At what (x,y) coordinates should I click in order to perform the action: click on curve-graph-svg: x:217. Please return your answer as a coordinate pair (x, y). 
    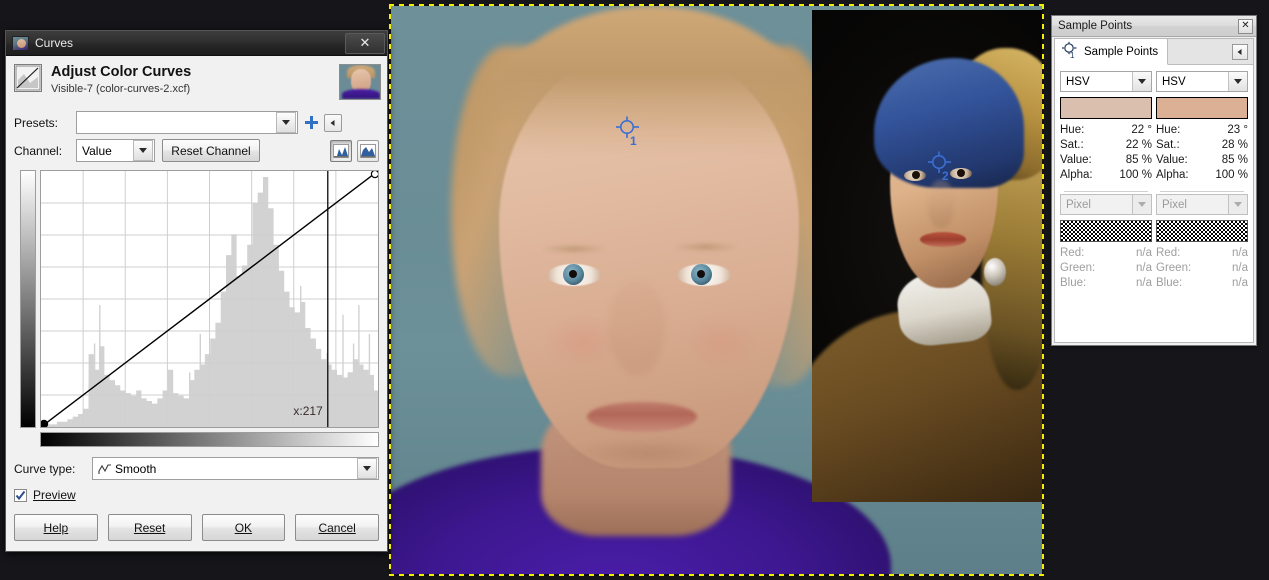
    Looking at the image, I should click on (209, 299).